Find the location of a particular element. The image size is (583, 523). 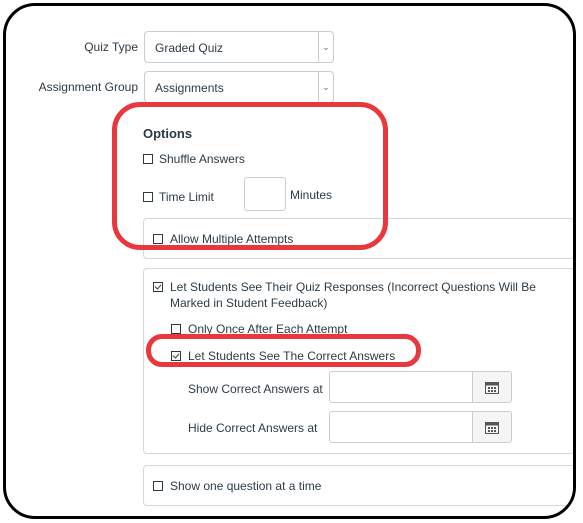

assignment-group-value: Assignments is located at coordinates (189, 88).